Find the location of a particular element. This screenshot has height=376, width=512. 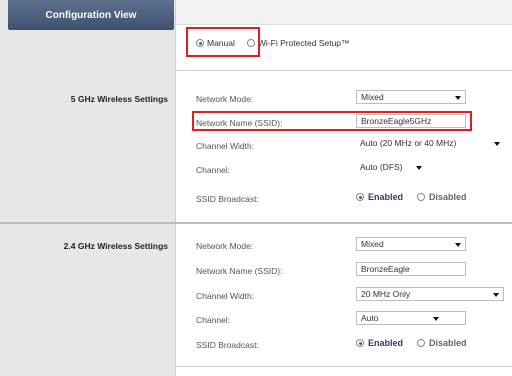

channel-width-value-5ghz: Auto (20 MHz or 40 MHz) is located at coordinates (408, 143).